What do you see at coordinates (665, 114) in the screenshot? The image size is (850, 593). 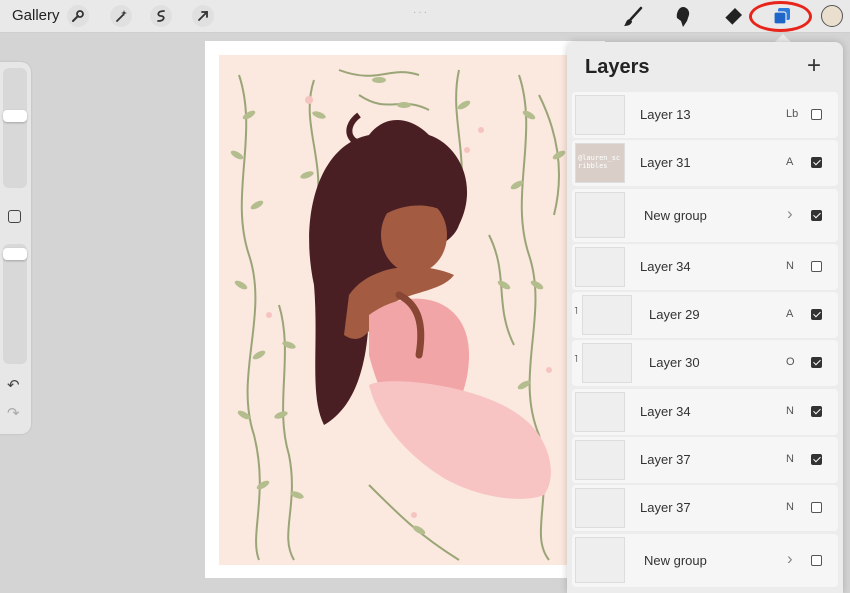 I see `layer-name: Layer 13` at bounding box center [665, 114].